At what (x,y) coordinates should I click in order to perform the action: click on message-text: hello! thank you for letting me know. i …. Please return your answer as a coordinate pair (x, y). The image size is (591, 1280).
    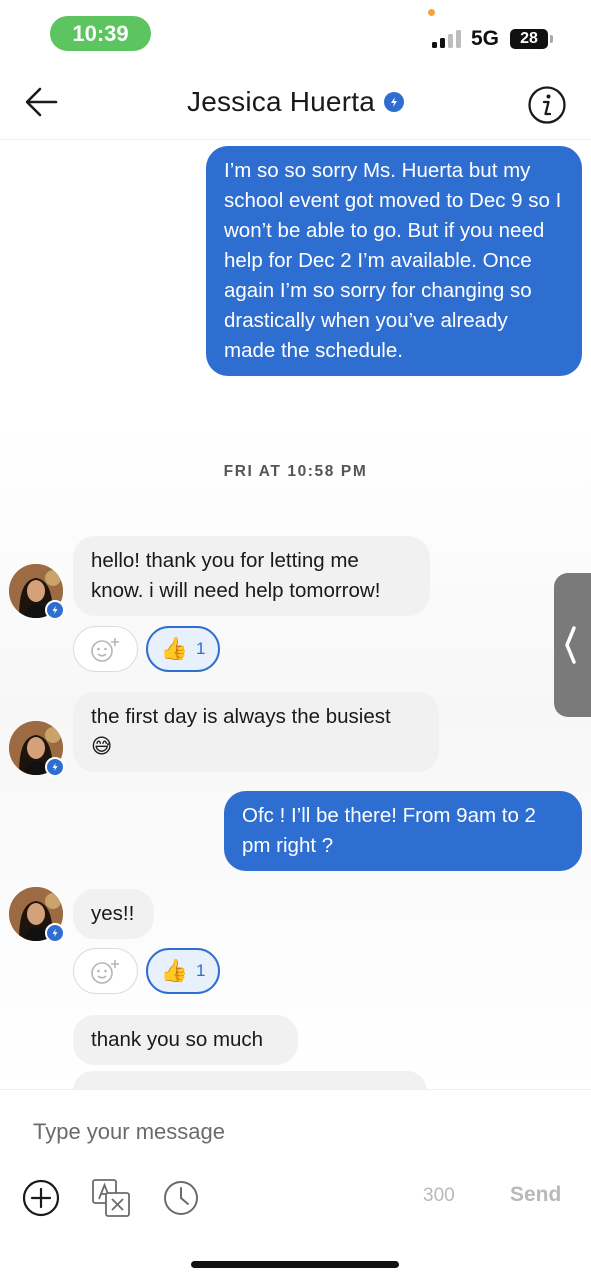
    Looking at the image, I should click on (236, 575).